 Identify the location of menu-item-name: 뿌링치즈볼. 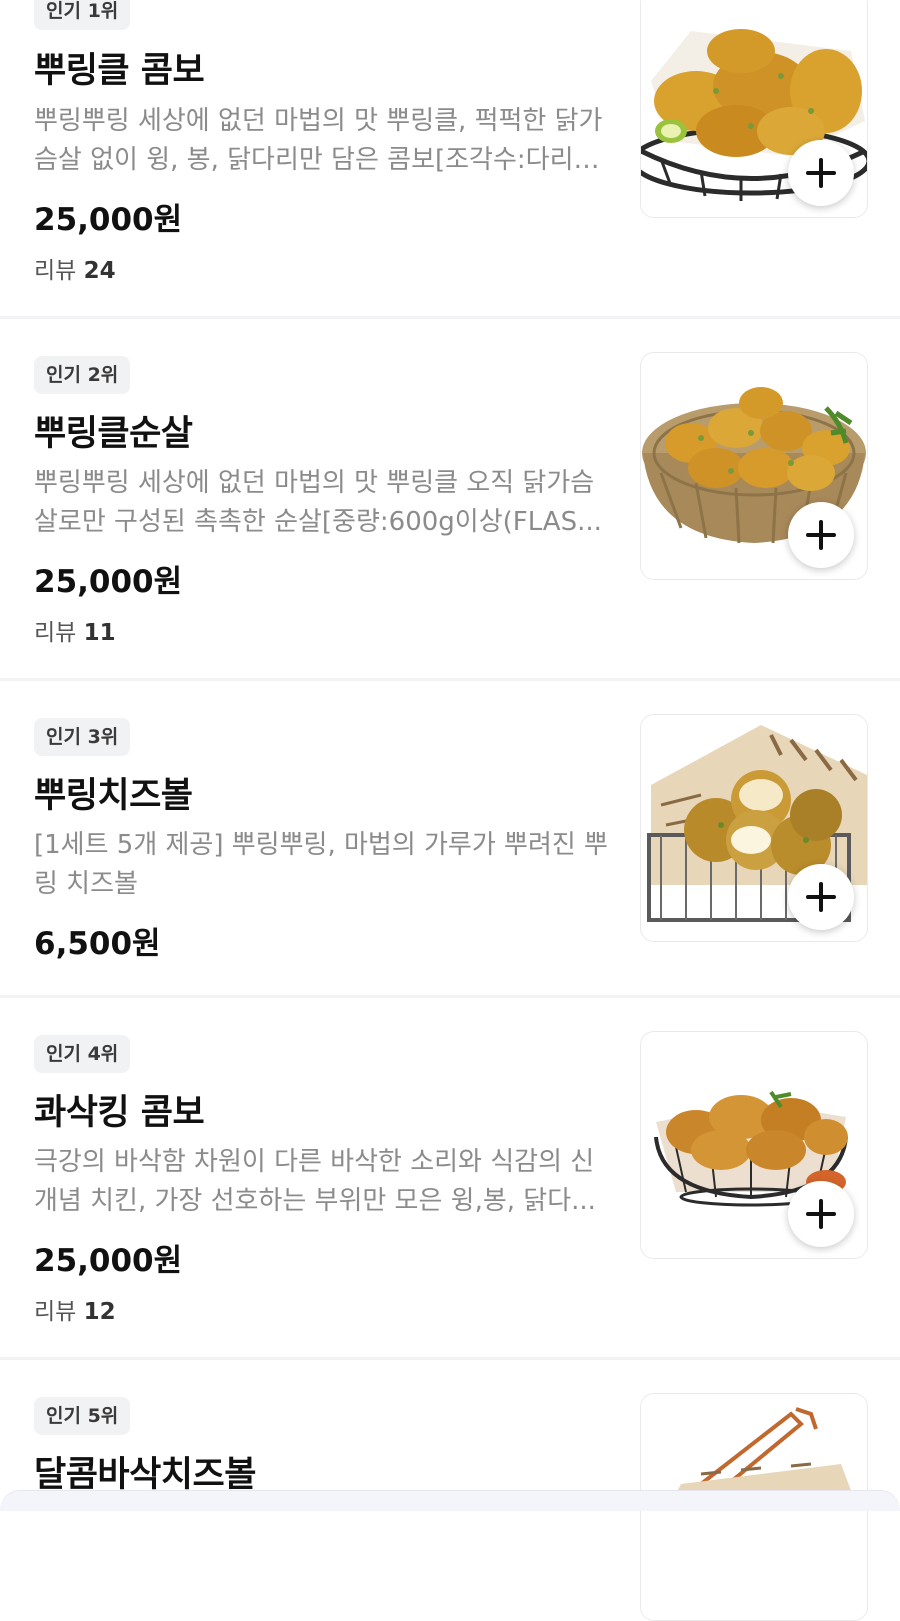
(113, 792).